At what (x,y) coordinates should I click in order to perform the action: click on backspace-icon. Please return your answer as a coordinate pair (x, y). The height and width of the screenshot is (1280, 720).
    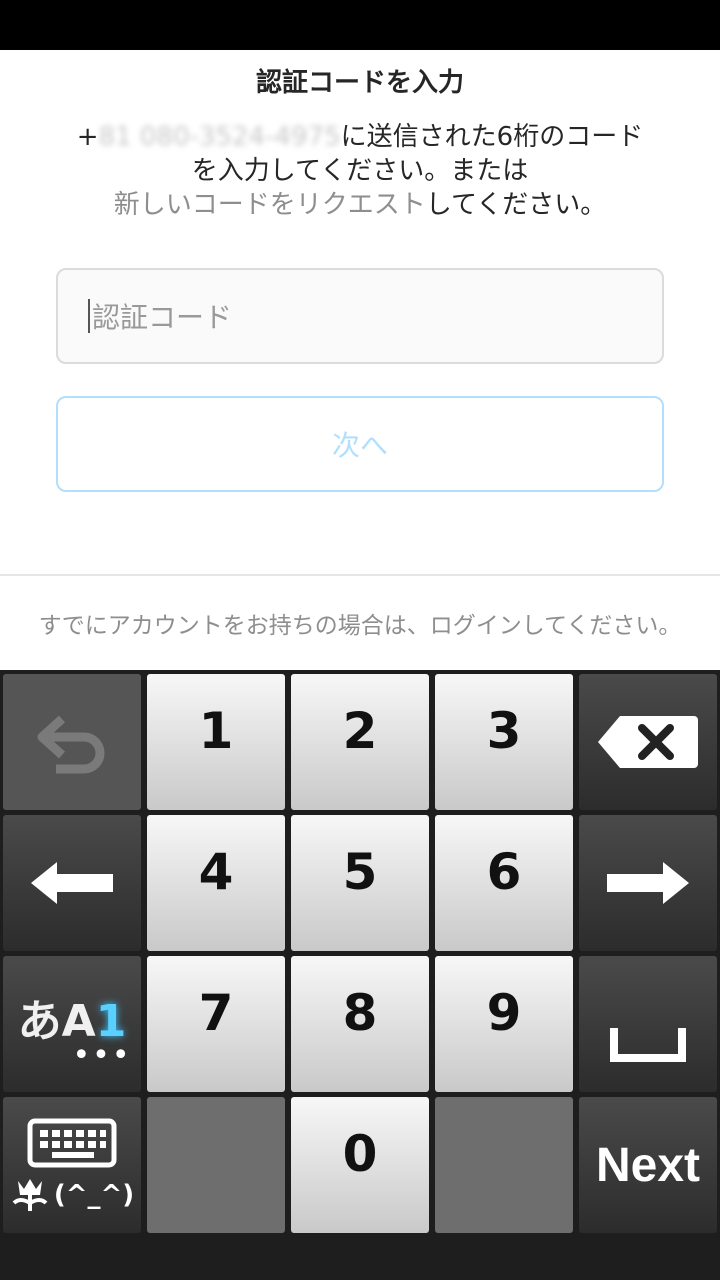
    Looking at the image, I should click on (648, 742).